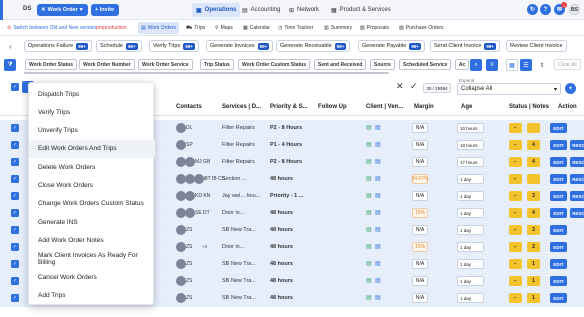 The height and width of the screenshot is (317, 584). Describe the element at coordinates (340, 64) in the screenshot. I see `filter-sent-received: Sent and Received` at that location.